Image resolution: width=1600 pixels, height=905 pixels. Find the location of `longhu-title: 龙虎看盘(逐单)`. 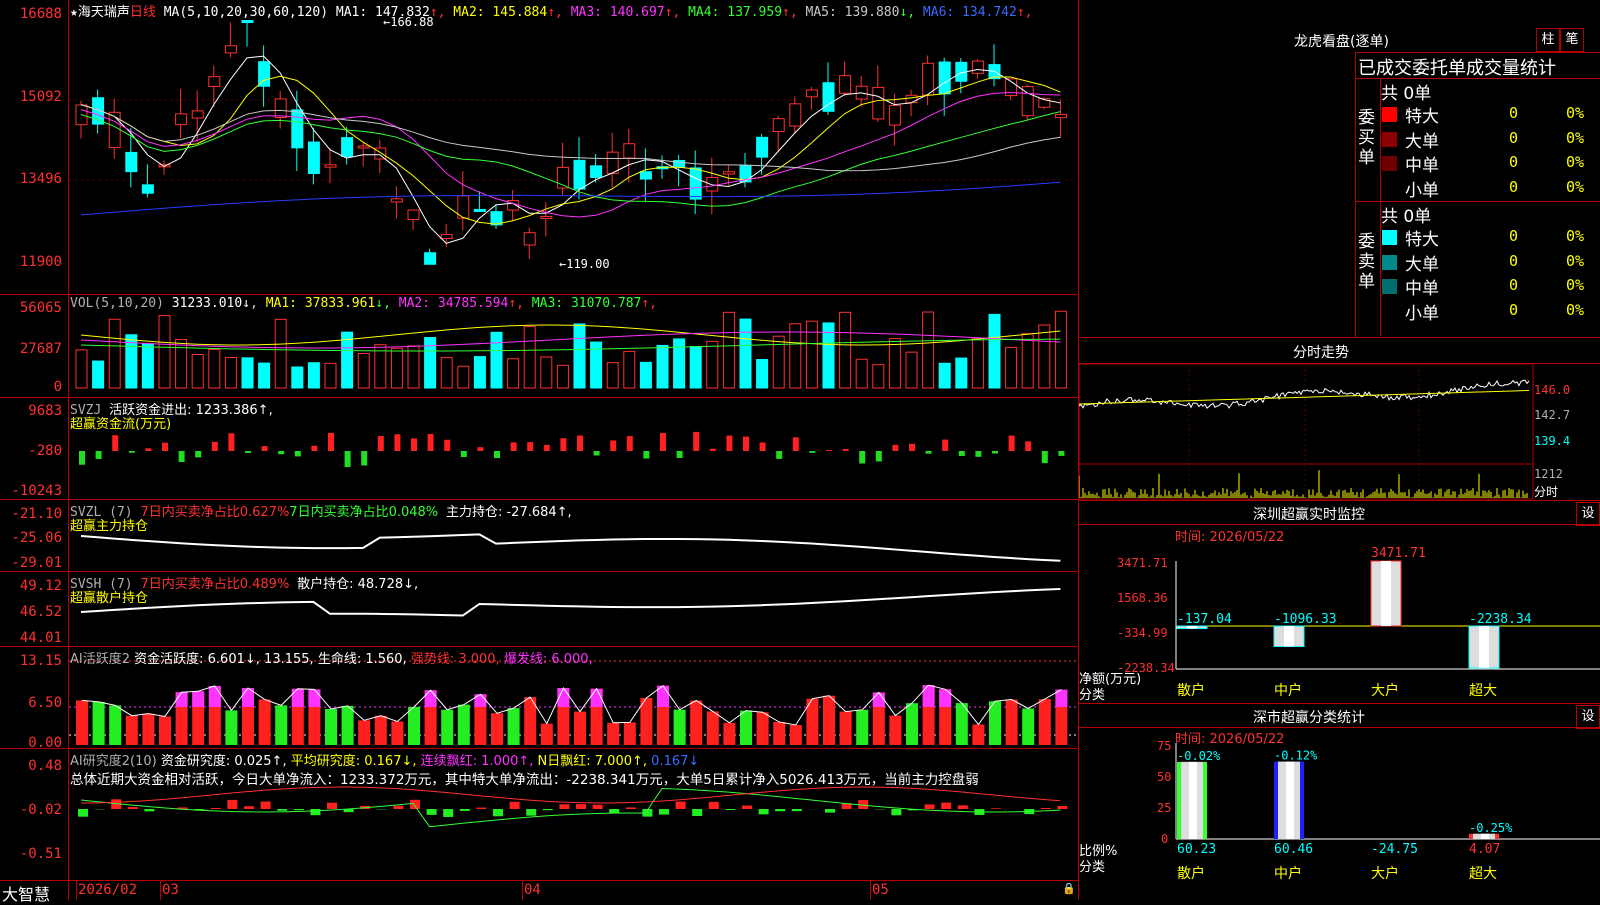

longhu-title: 龙虎看盘(逐单) is located at coordinates (1341, 41).